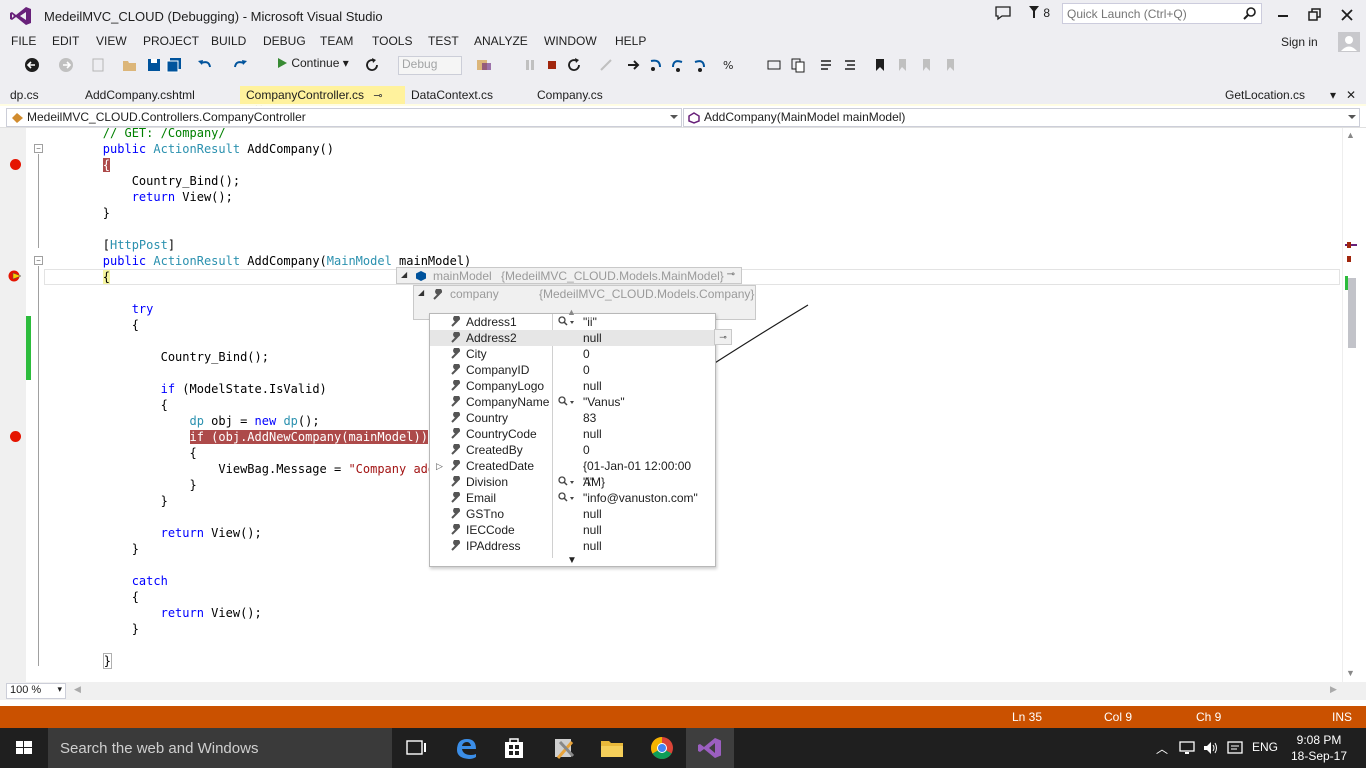 This screenshot has width=1366, height=768. What do you see at coordinates (572, 418) in the screenshot?
I see `datatip-row: Country 83` at bounding box center [572, 418].